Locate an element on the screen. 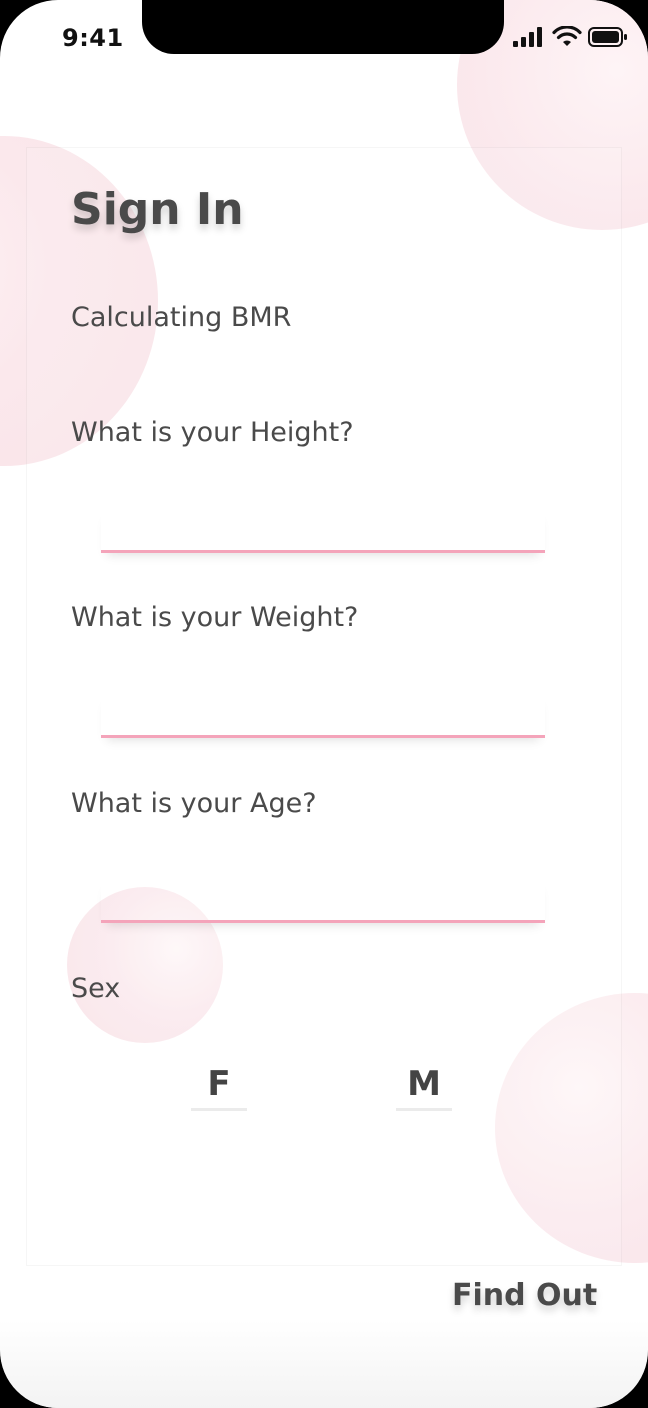  page-title: Sign In is located at coordinates (157, 209).